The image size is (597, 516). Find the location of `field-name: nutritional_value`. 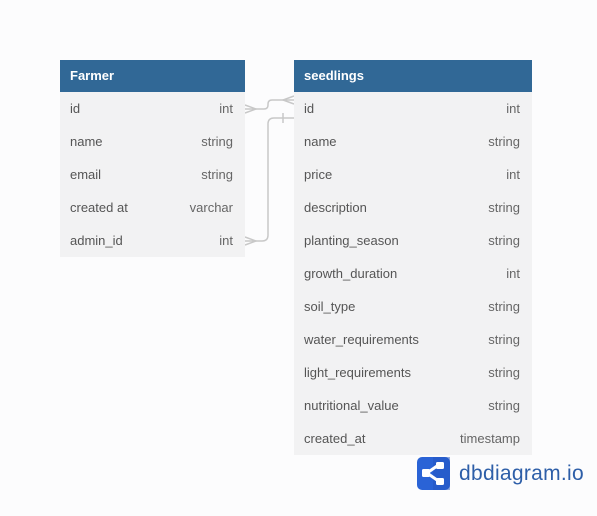

field-name: nutritional_value is located at coordinates (351, 405).